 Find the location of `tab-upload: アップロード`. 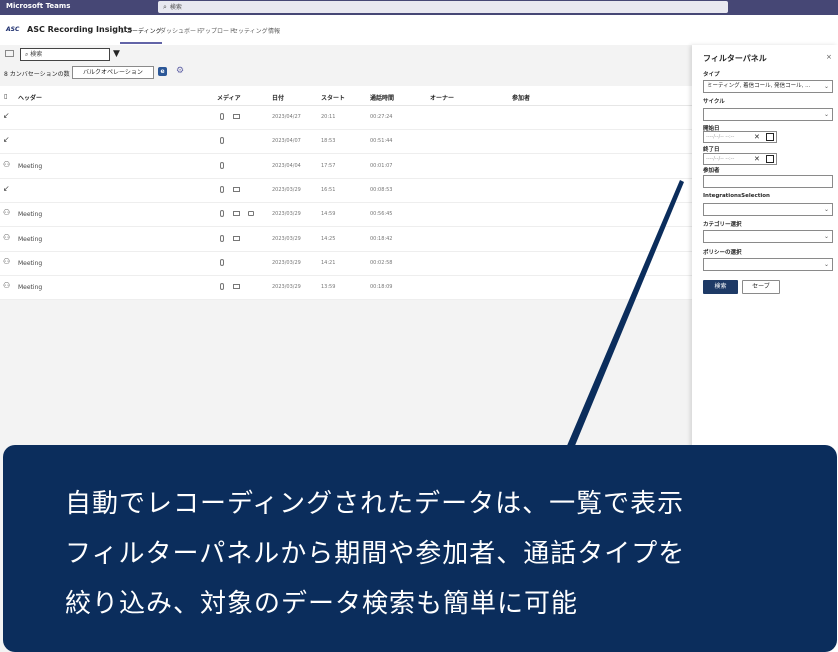

tab-upload: アップロード is located at coordinates (217, 30).